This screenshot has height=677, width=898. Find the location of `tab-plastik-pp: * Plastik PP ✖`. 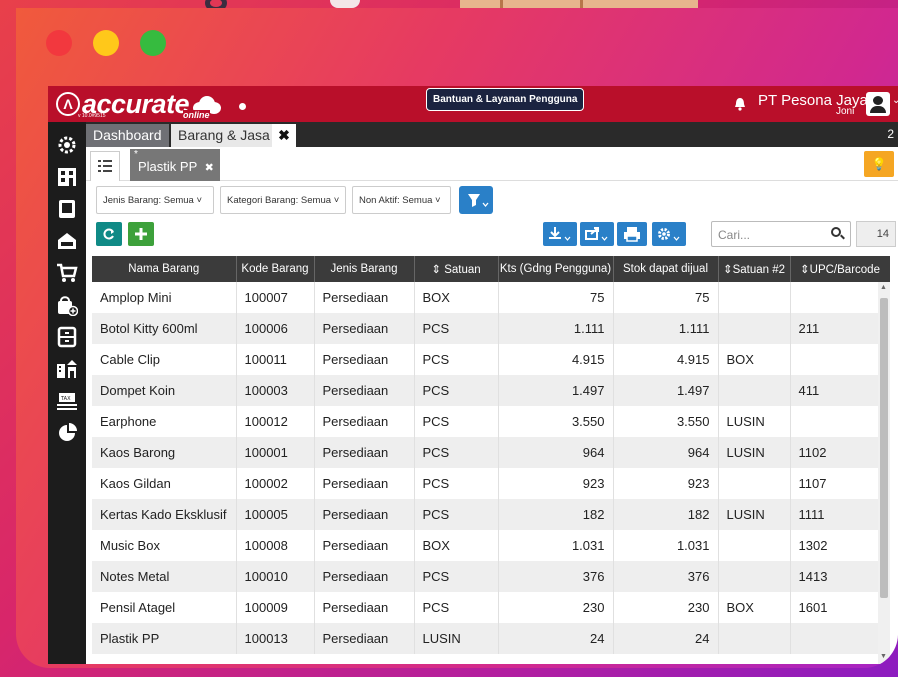

tab-plastik-pp: * Plastik PP ✖ is located at coordinates (175, 165).